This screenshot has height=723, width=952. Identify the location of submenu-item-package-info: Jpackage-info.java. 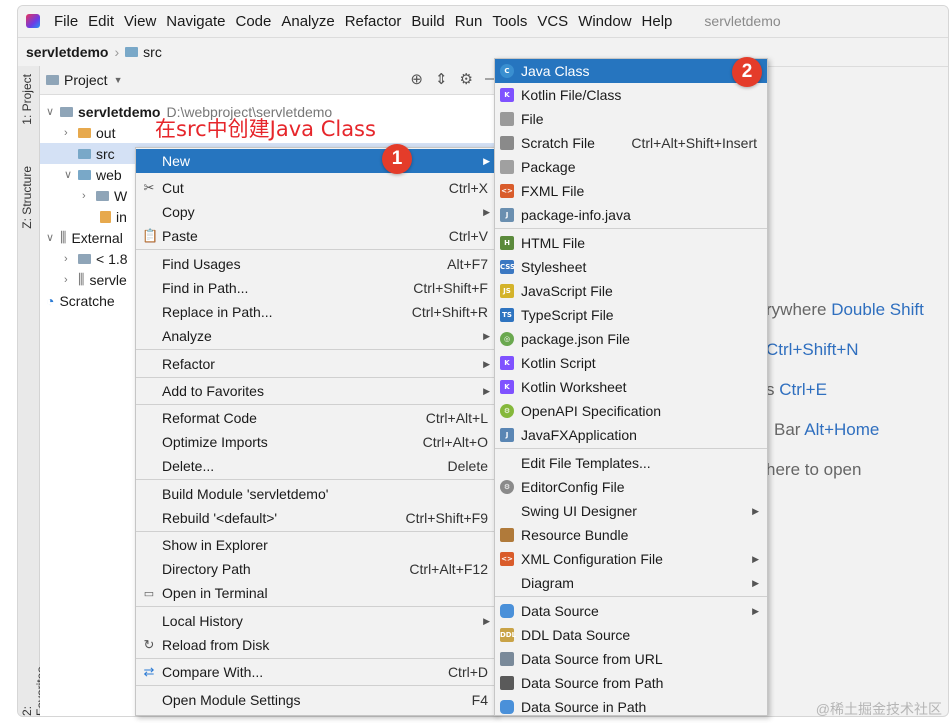
(631, 215).